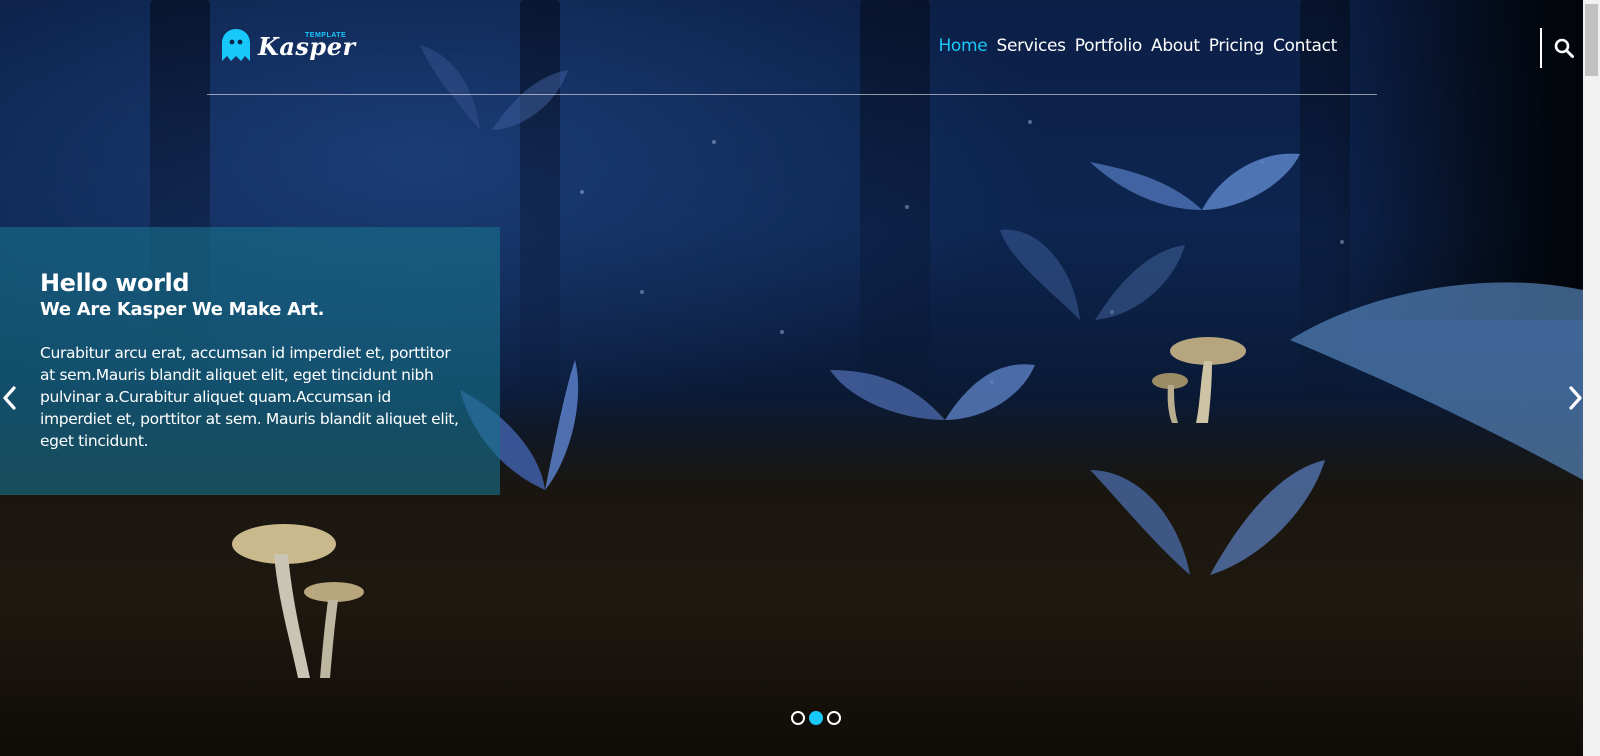 Image resolution: width=1600 pixels, height=756 pixels. What do you see at coordinates (1031, 46) in the screenshot?
I see `nav-item-services: Services` at bounding box center [1031, 46].